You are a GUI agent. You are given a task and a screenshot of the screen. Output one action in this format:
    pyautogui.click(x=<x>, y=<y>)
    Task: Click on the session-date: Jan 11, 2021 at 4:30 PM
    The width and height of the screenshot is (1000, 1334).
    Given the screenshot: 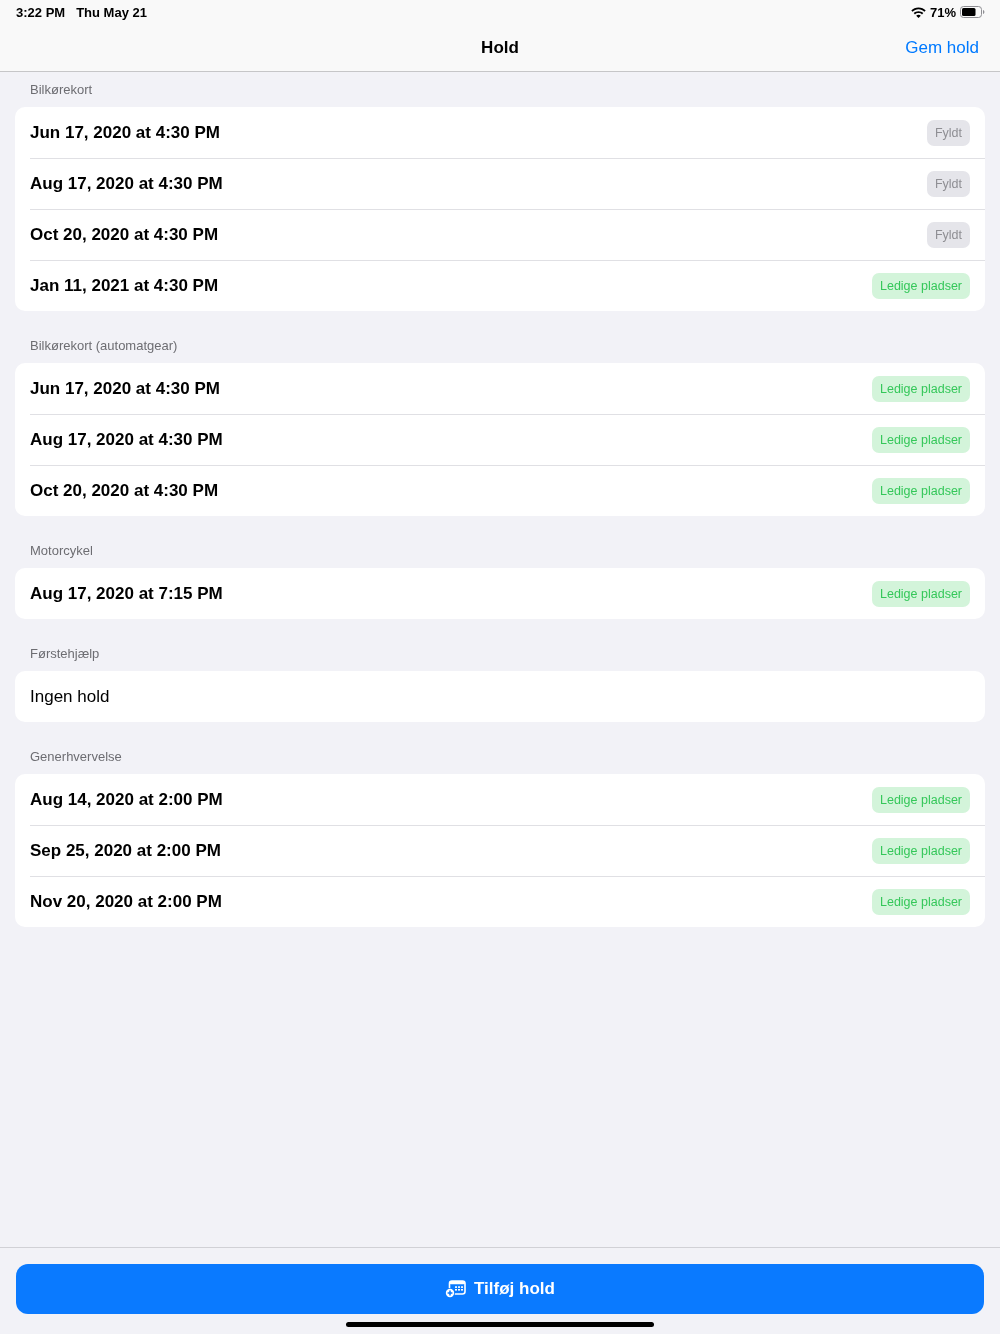 What is the action you would take?
    pyautogui.click(x=124, y=285)
    